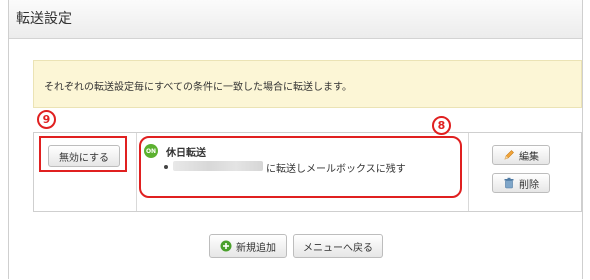 This screenshot has height=280, width=590. Describe the element at coordinates (44, 19) in the screenshot. I see `page-title: 転送設定` at that location.